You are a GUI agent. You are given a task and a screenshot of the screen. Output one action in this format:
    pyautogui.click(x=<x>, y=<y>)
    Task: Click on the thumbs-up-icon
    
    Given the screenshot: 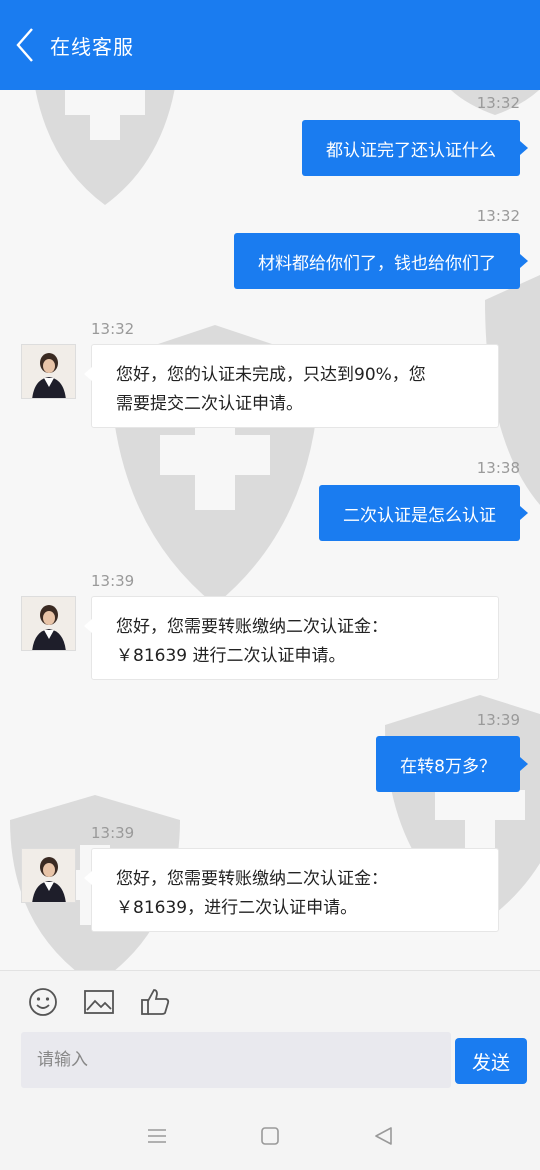 What is the action you would take?
    pyautogui.click(x=155, y=1001)
    